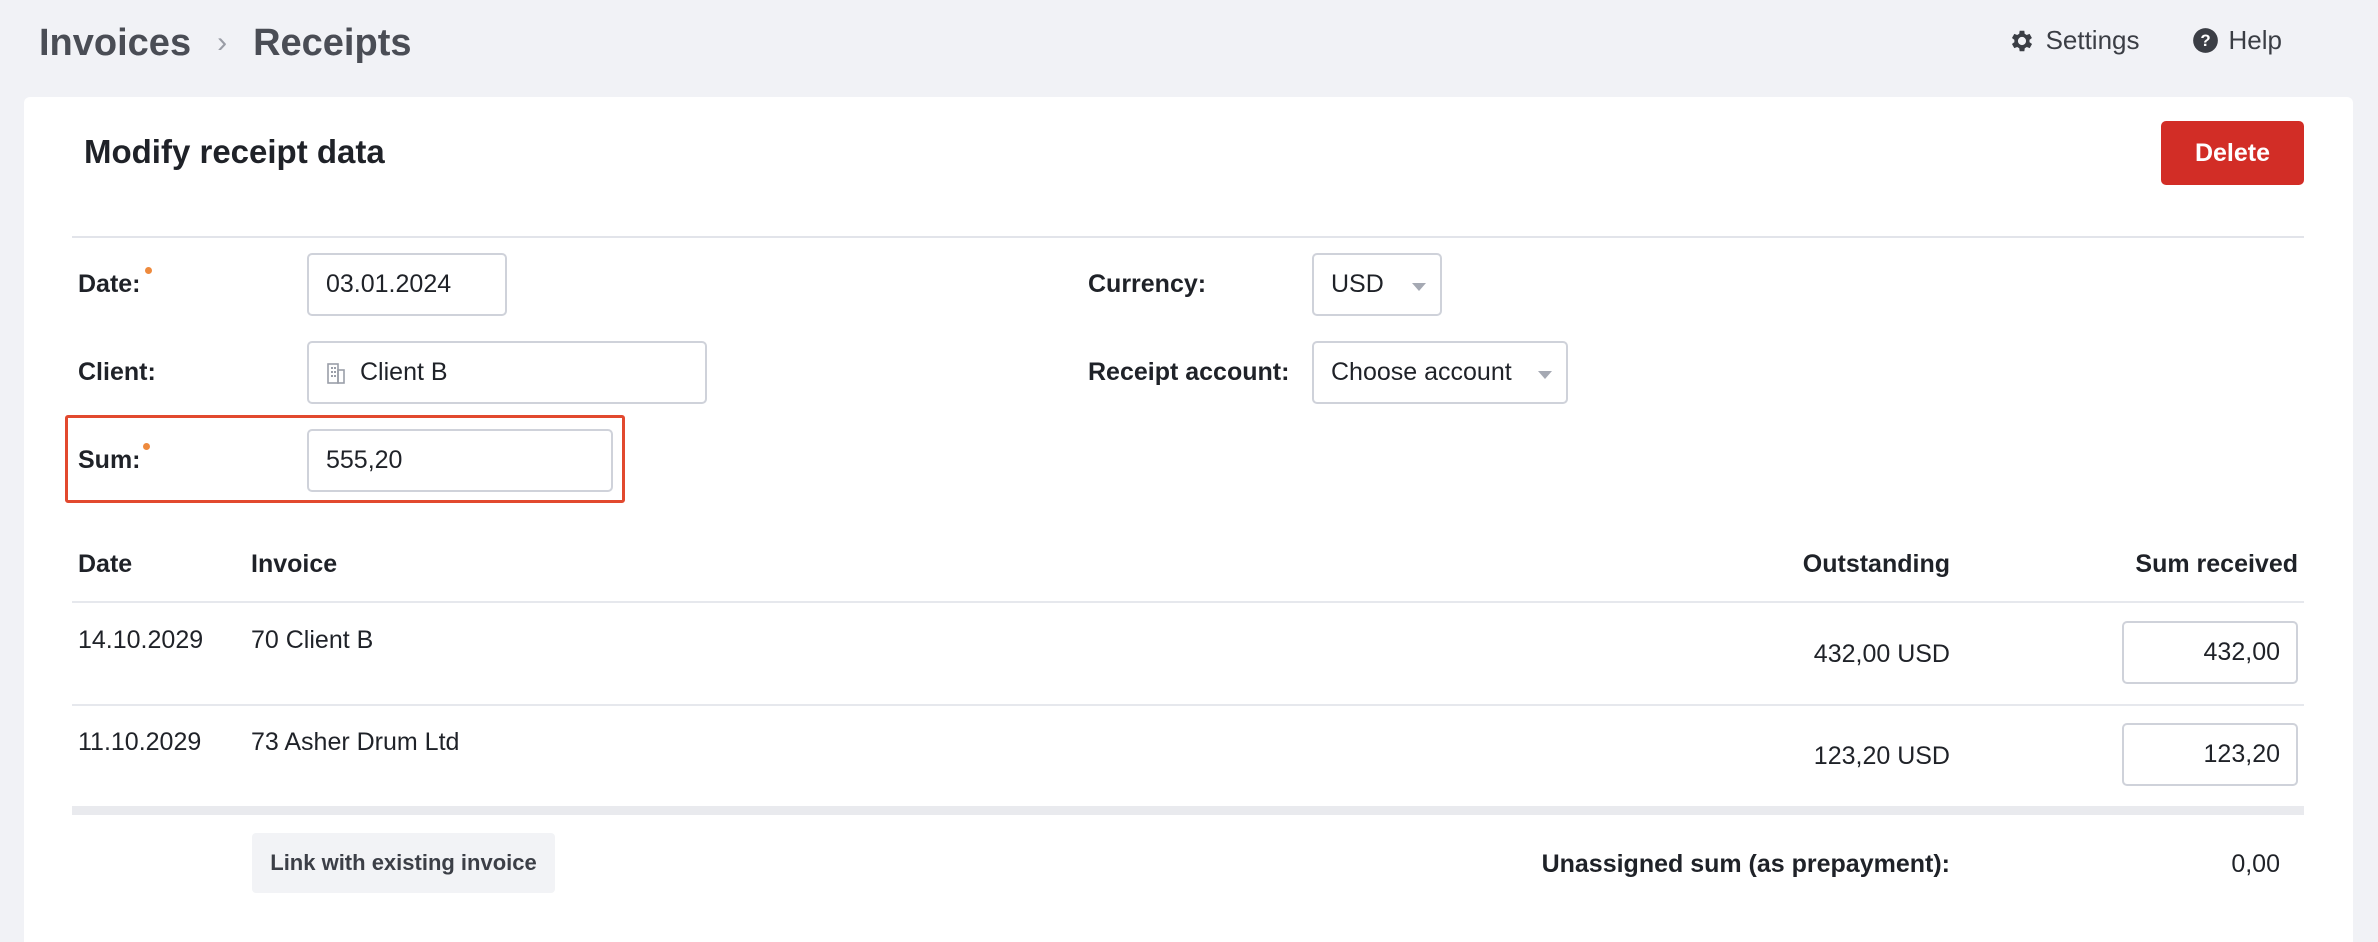  I want to click on unassigned-sum-label: Unassigned sum (as prepayment):, so click(1745, 864).